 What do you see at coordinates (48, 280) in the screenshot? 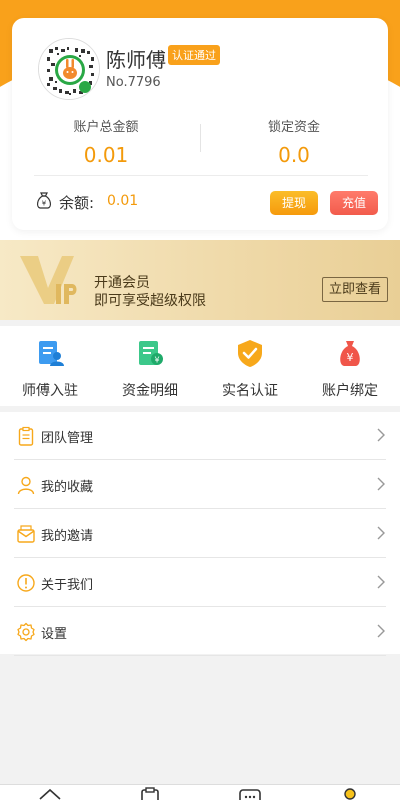
I see `vip-logo-icon` at bounding box center [48, 280].